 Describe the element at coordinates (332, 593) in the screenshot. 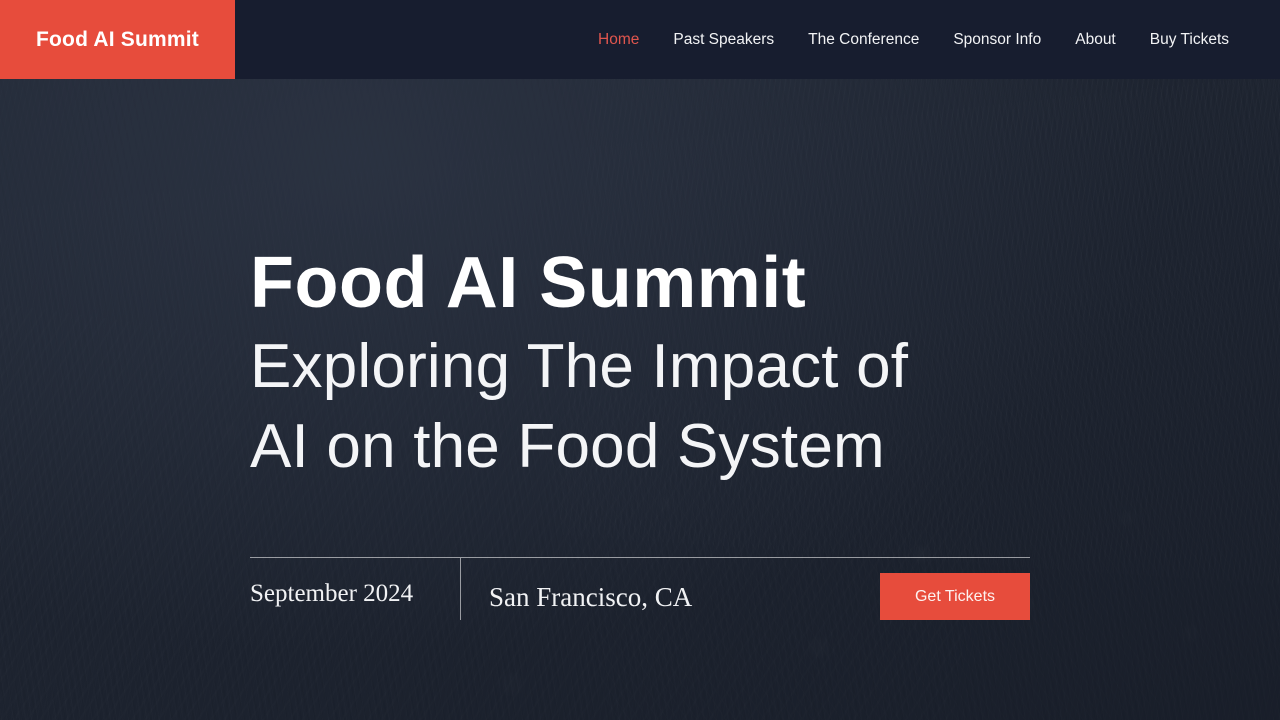

I see `event-date: September 2024` at that location.